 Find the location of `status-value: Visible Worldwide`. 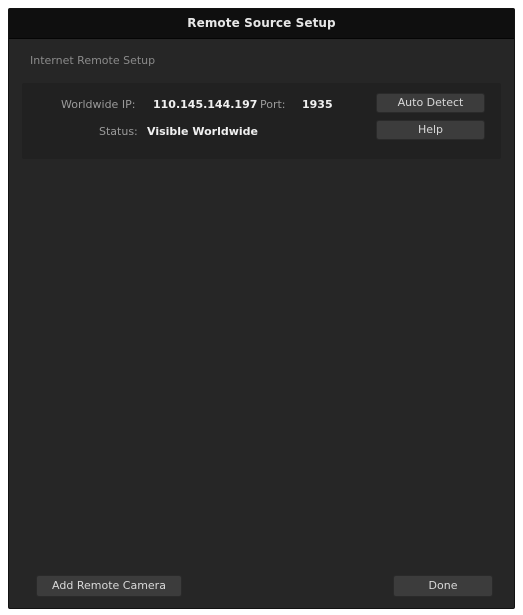

status-value: Visible Worldwide is located at coordinates (202, 131).